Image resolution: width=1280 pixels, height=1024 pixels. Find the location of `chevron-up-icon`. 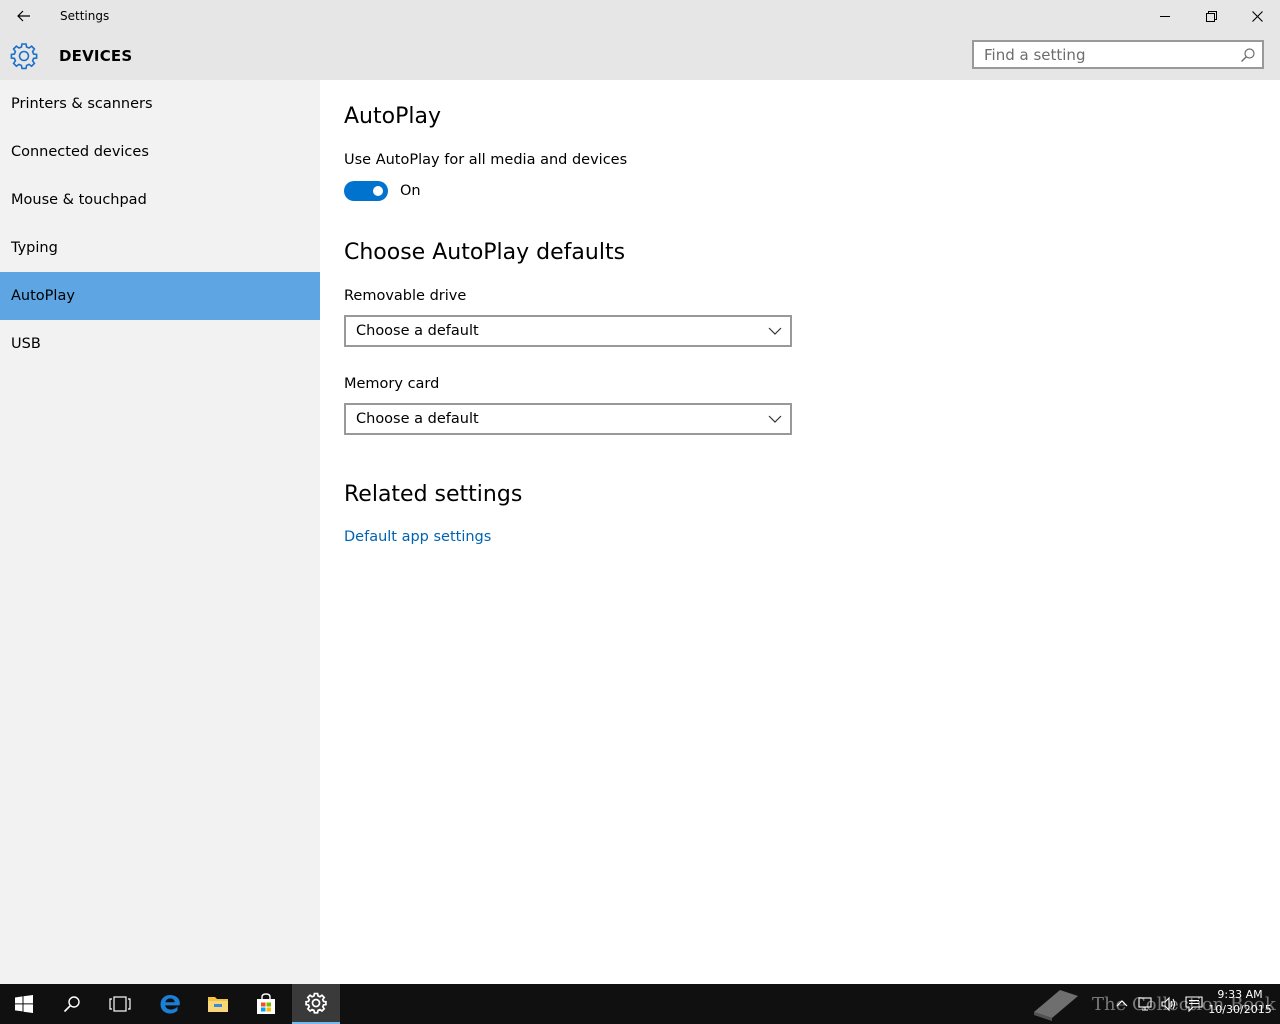

chevron-up-icon is located at coordinates (1122, 1004).